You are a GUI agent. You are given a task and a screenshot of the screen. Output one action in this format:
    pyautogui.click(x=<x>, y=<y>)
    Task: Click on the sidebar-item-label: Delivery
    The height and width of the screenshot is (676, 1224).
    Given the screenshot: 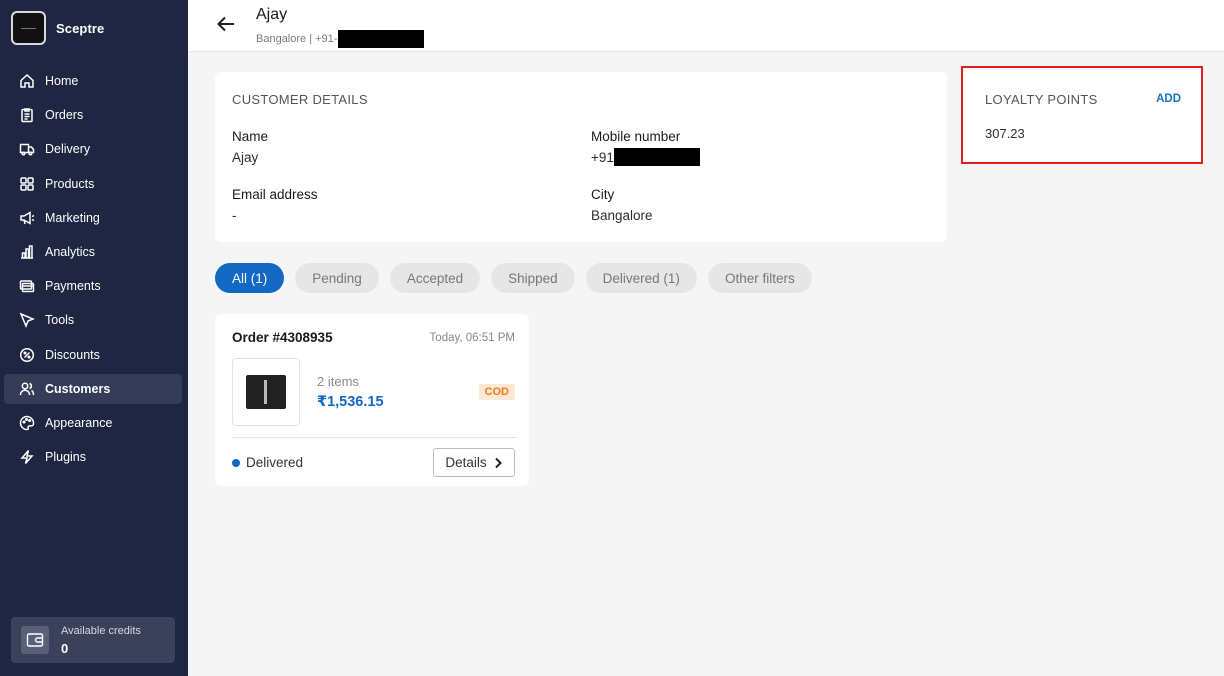 What is the action you would take?
    pyautogui.click(x=68, y=149)
    